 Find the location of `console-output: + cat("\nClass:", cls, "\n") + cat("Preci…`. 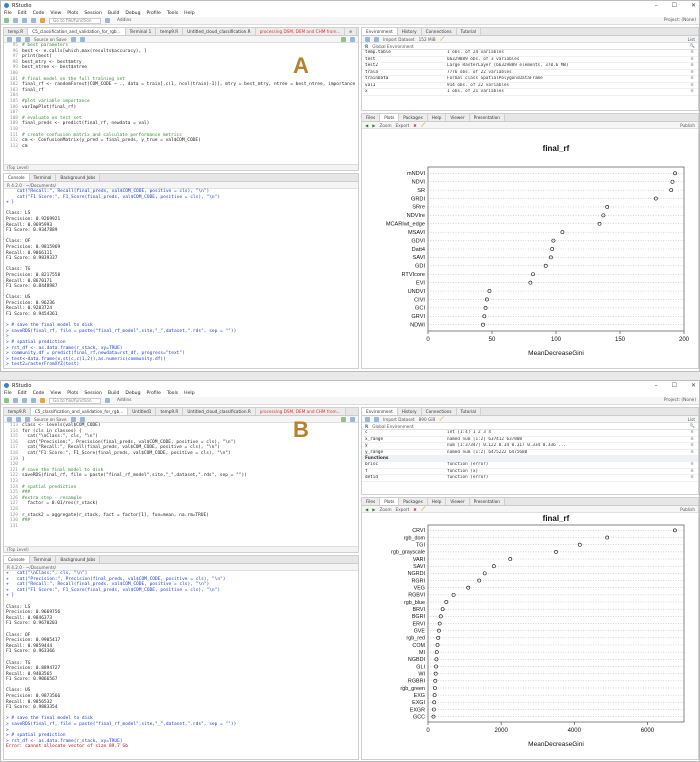

console-output: + cat("\nClass:", cls, "\n") + cat("Preci… is located at coordinates (181, 660).